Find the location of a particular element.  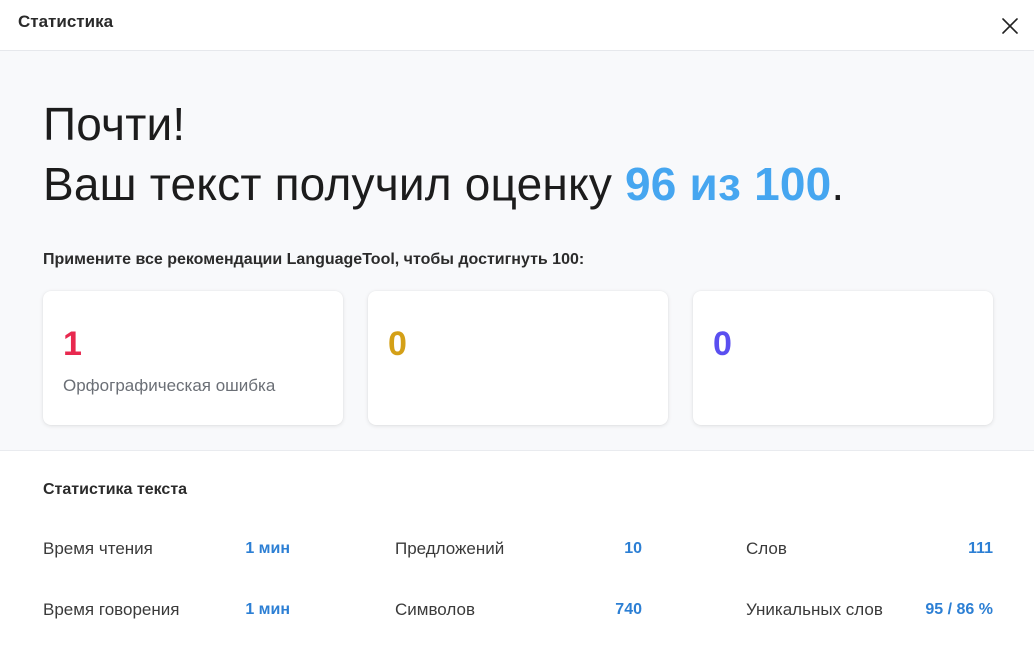

stat-label-words: Слов is located at coordinates (766, 548).